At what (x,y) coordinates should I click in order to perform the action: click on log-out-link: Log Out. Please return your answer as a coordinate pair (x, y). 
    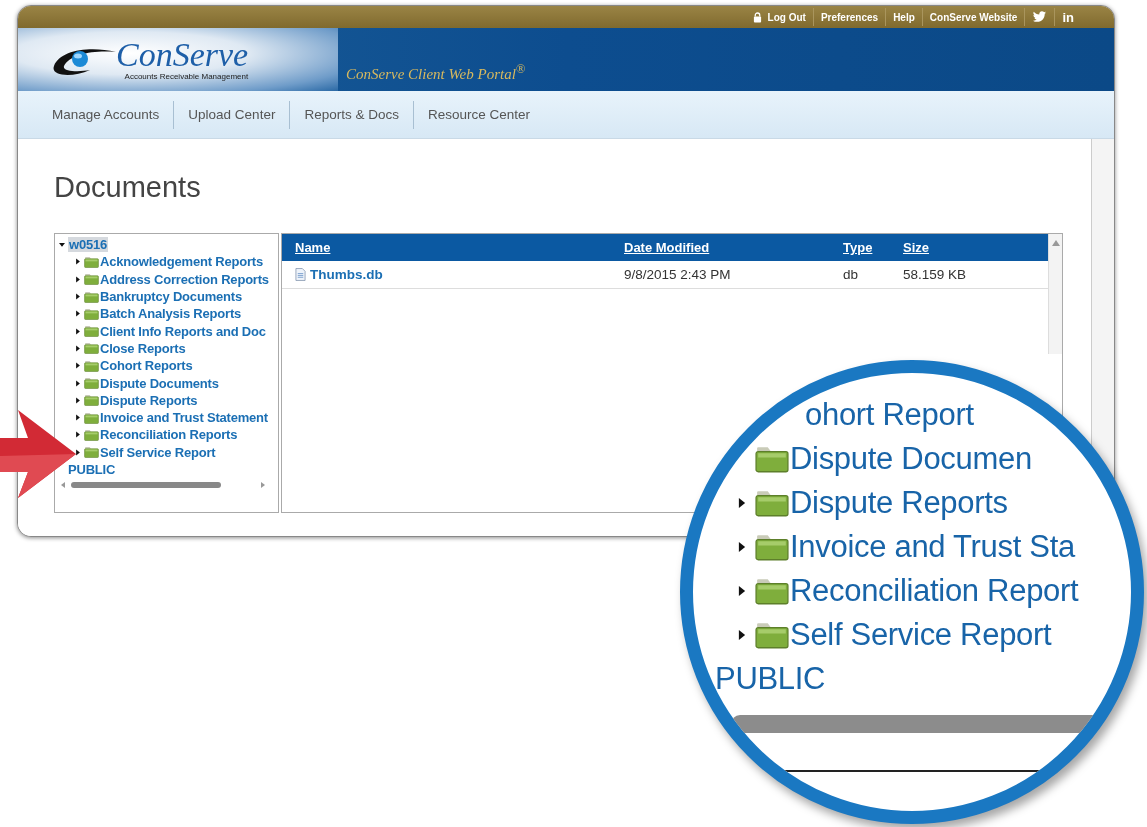
    Looking at the image, I should click on (779, 17).